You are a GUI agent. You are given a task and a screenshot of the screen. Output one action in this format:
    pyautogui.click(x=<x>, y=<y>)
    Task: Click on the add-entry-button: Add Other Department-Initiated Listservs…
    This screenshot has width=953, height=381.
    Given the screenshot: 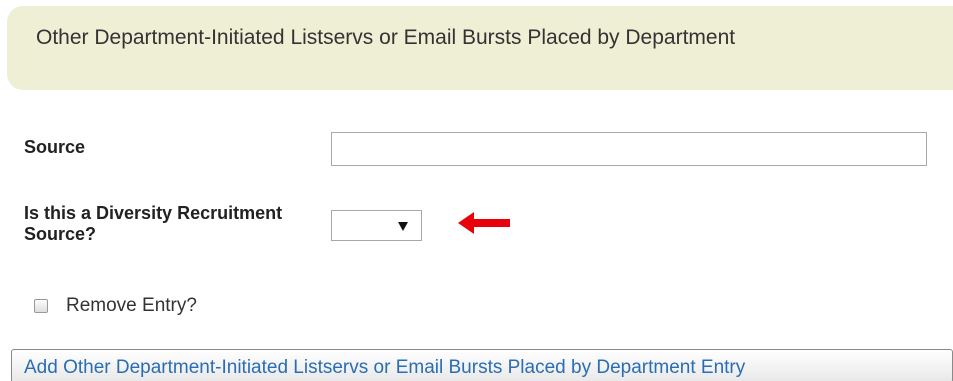 What is the action you would take?
    pyautogui.click(x=482, y=365)
    